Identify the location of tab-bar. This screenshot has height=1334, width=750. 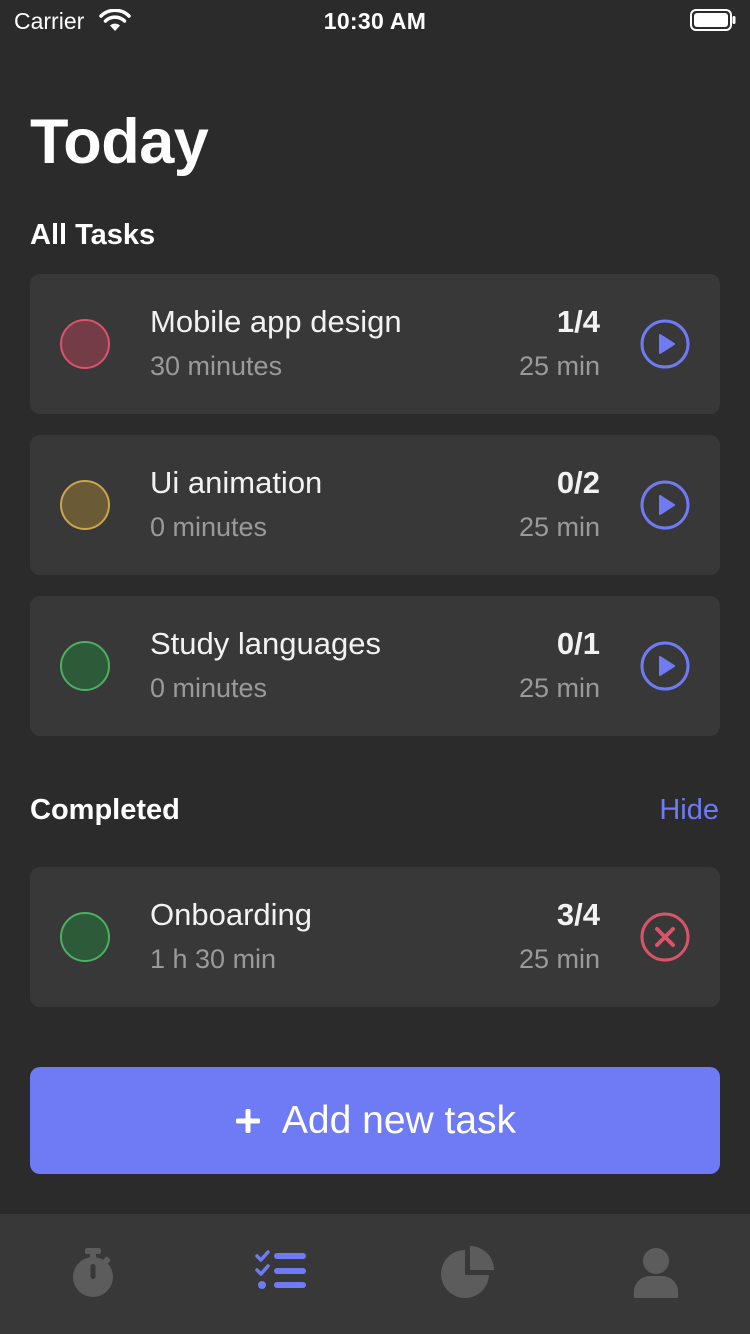
(375, 1274).